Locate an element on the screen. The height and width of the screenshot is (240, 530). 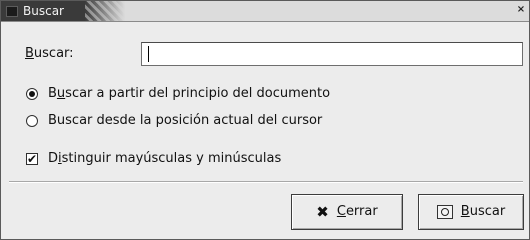
match-case-label: Distinguir mayúsculas y minúsculas is located at coordinates (164, 159).